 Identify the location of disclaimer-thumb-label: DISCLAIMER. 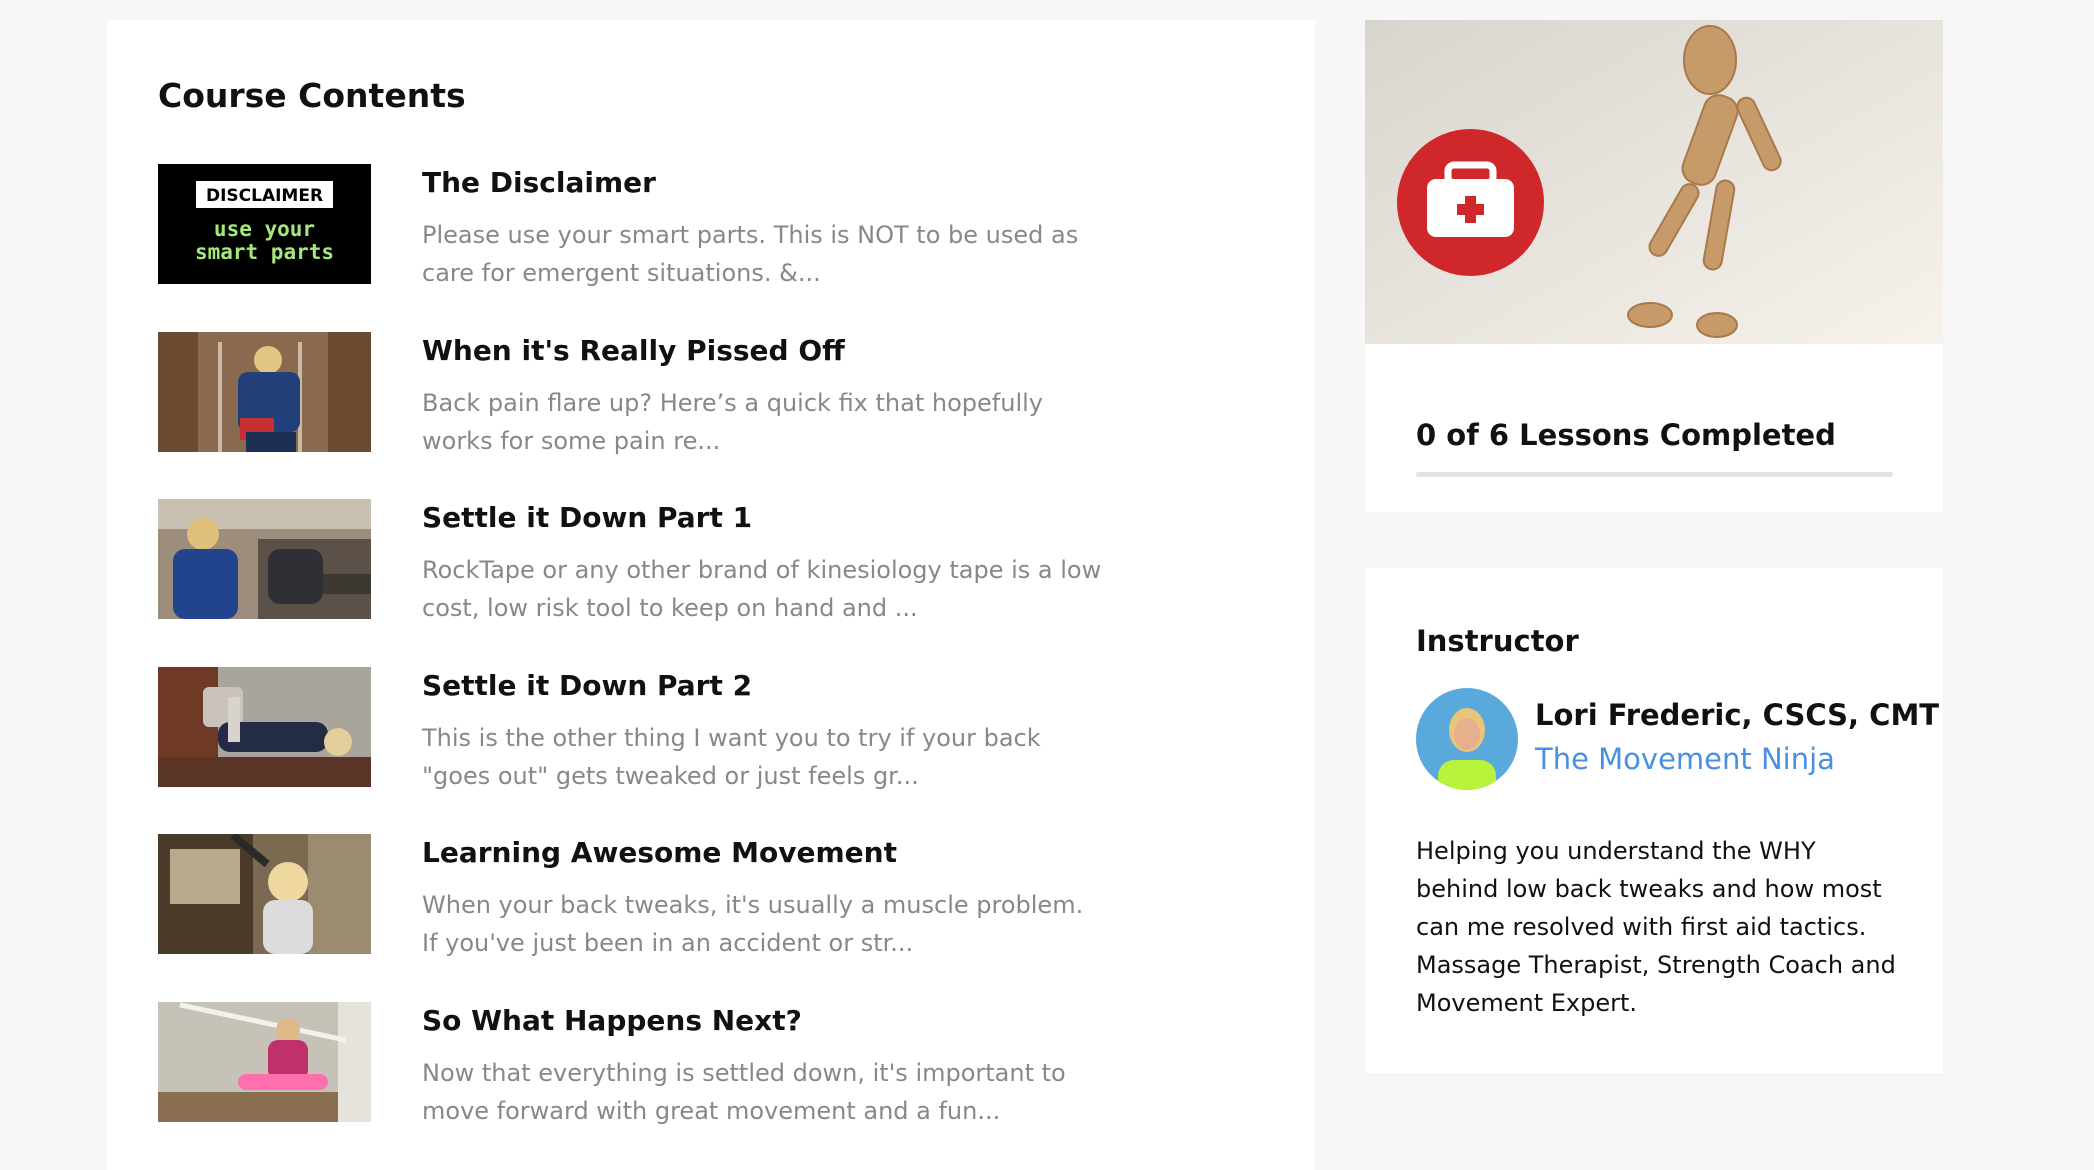
(264, 196).